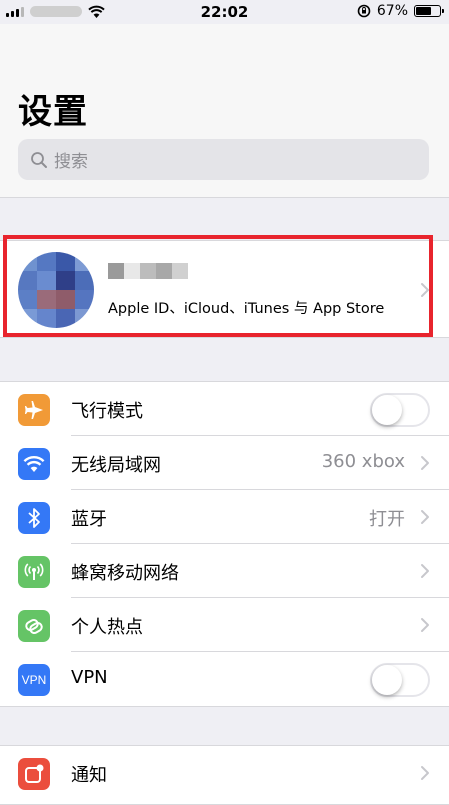  I want to click on settings-row-label: 通知, so click(89, 775).